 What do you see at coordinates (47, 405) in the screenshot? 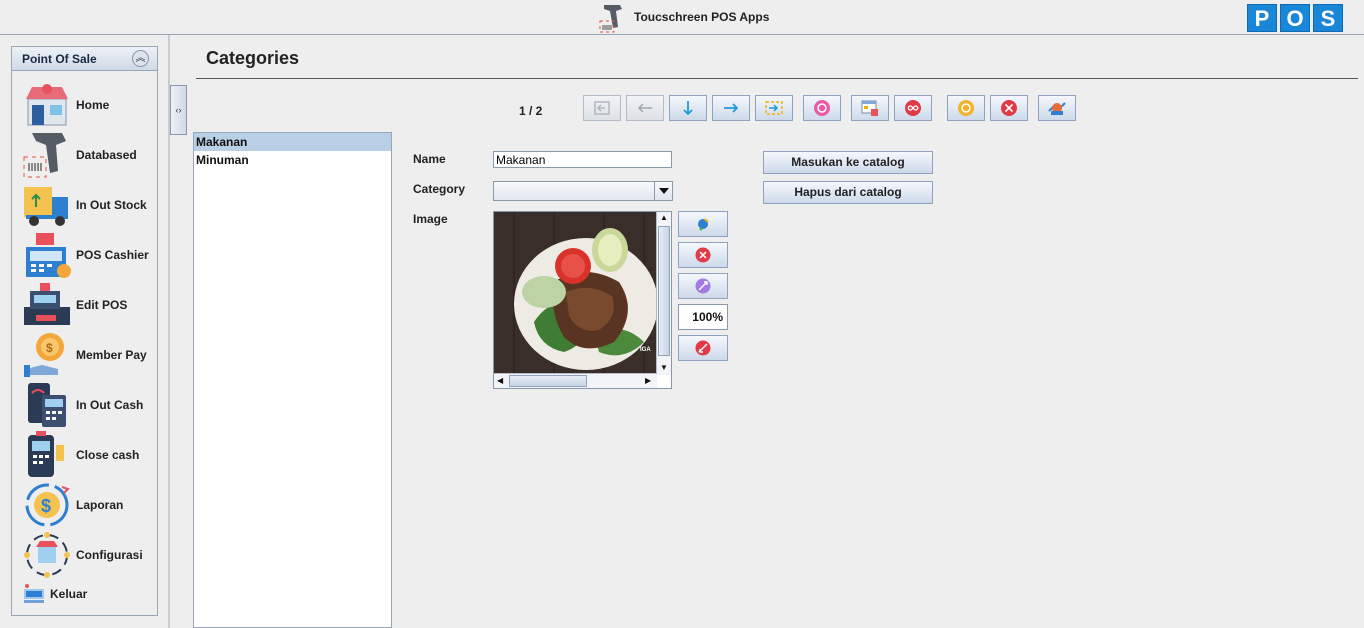
I see `card-reader-icon` at bounding box center [47, 405].